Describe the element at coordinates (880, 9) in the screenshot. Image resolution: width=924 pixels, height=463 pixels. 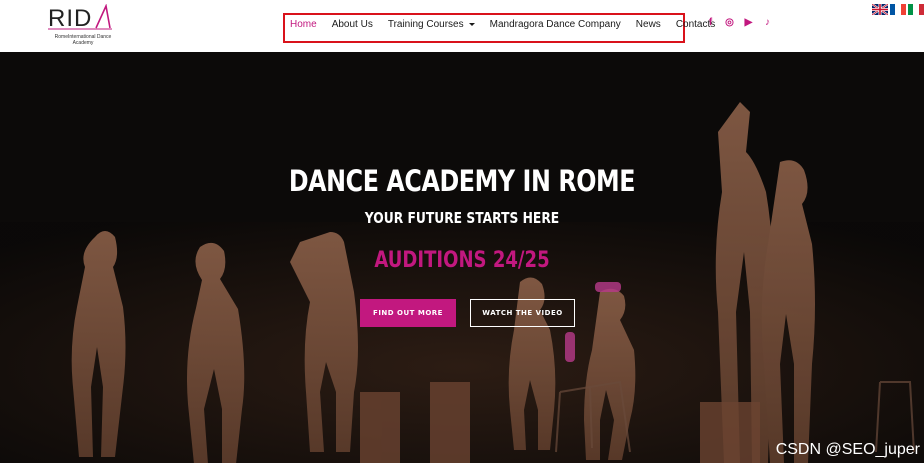
I see `uk-flag-icon` at that location.